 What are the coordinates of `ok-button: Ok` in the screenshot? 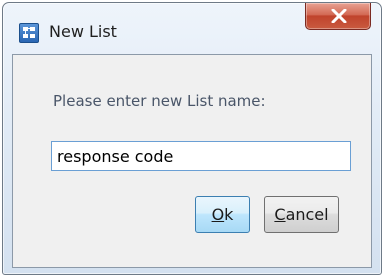 It's located at (222, 214).